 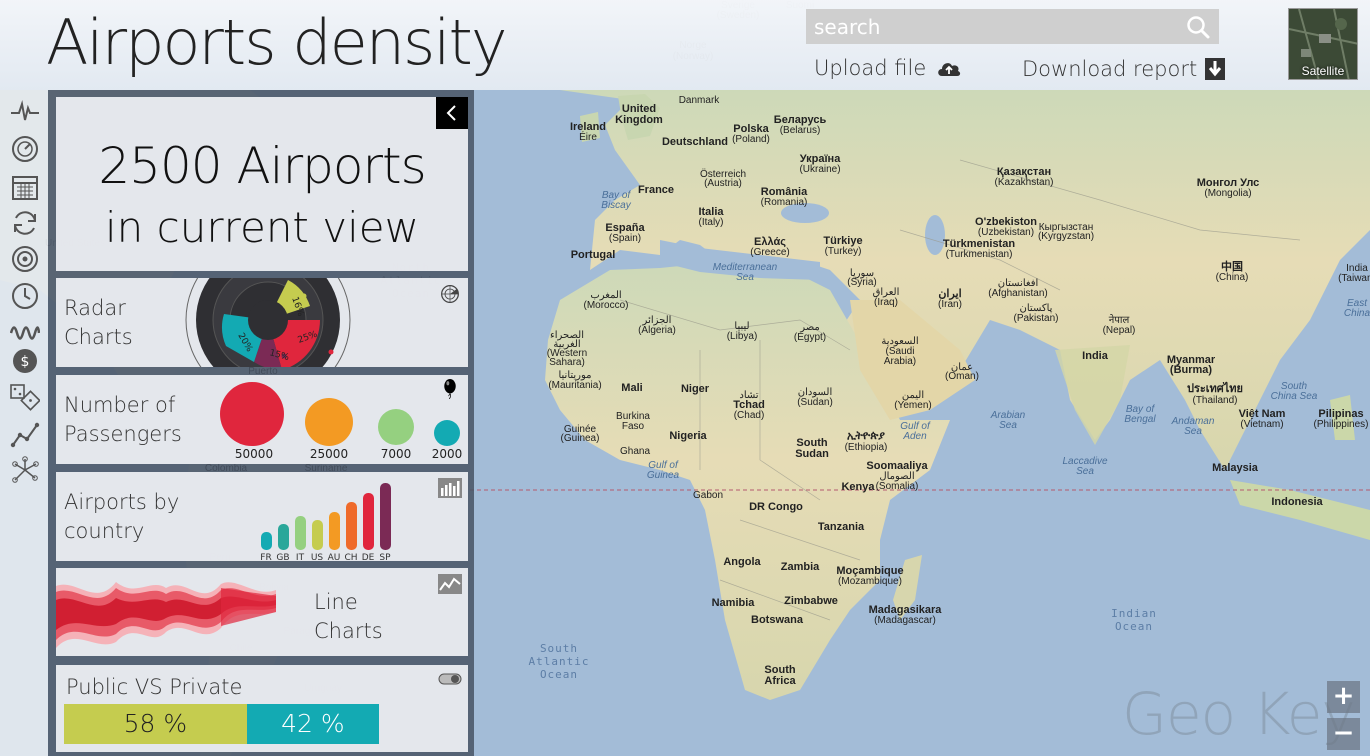 What do you see at coordinates (810, 337) in the screenshot?
I see `map-label: (Egypt)` at bounding box center [810, 337].